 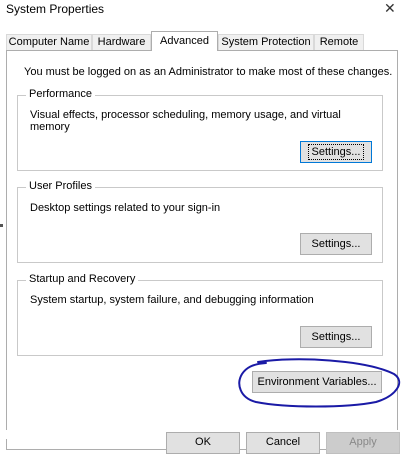 What do you see at coordinates (283, 443) in the screenshot?
I see `cancel-button: Cancel` at bounding box center [283, 443].